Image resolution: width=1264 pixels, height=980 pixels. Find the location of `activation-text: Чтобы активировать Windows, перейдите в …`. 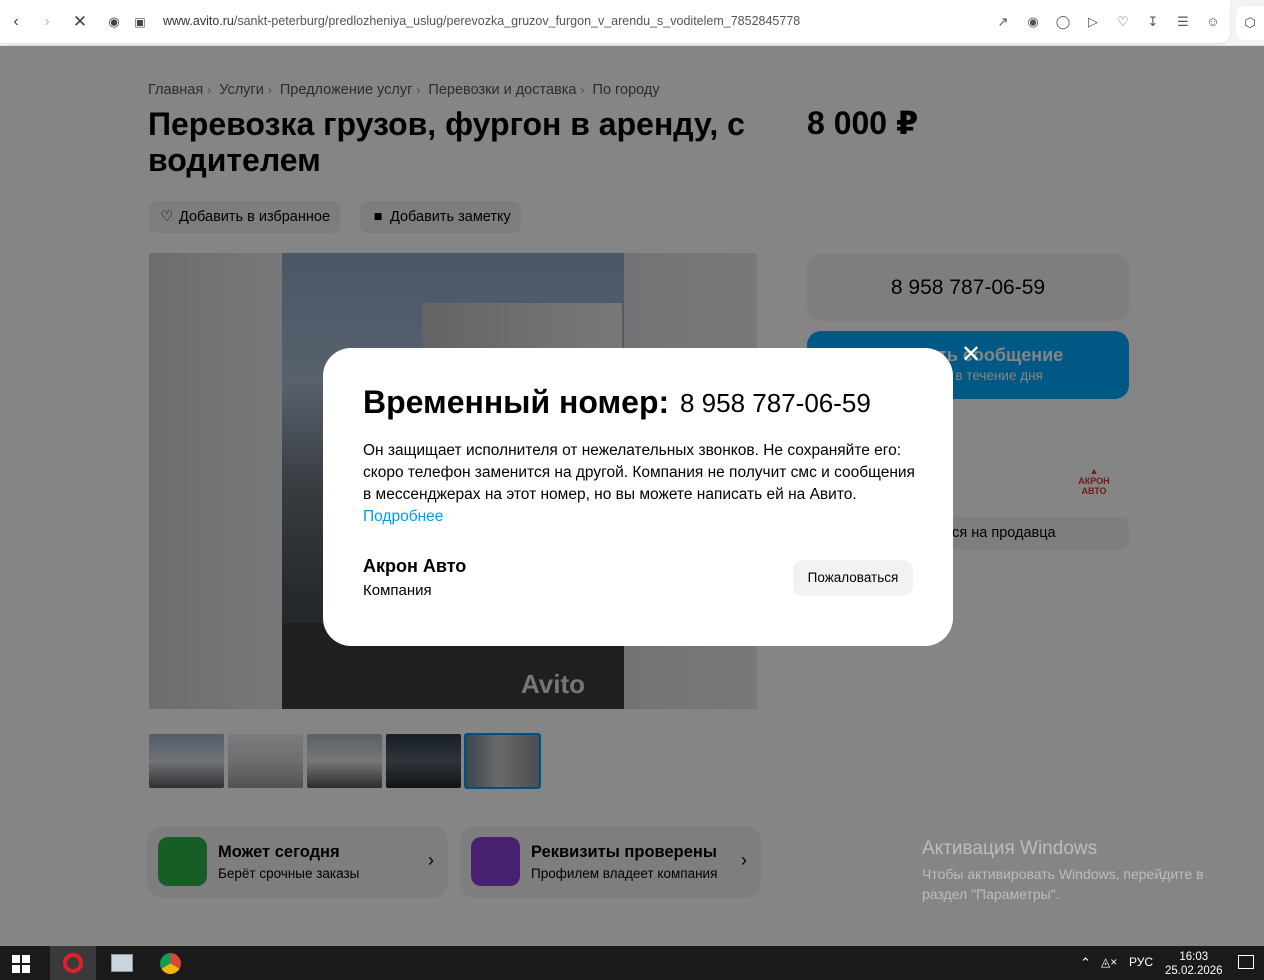

activation-text: Чтобы активировать Windows, перейдите в … is located at coordinates (1063, 884).